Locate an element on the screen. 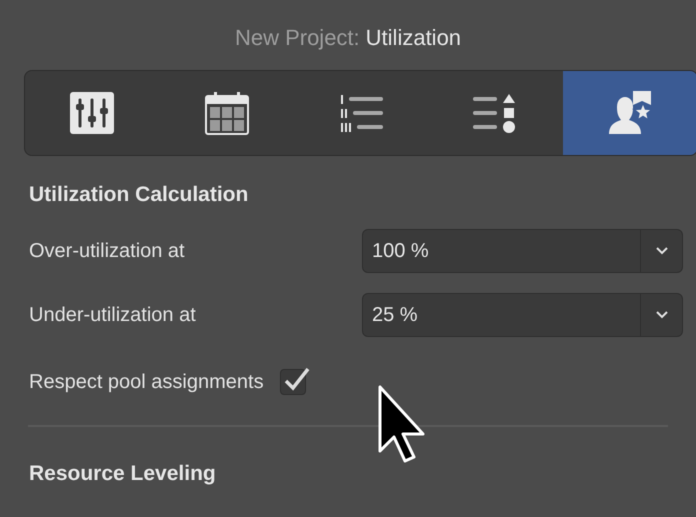 The image size is (696, 517). section-heading: Utilization Calculation is located at coordinates (138, 195).